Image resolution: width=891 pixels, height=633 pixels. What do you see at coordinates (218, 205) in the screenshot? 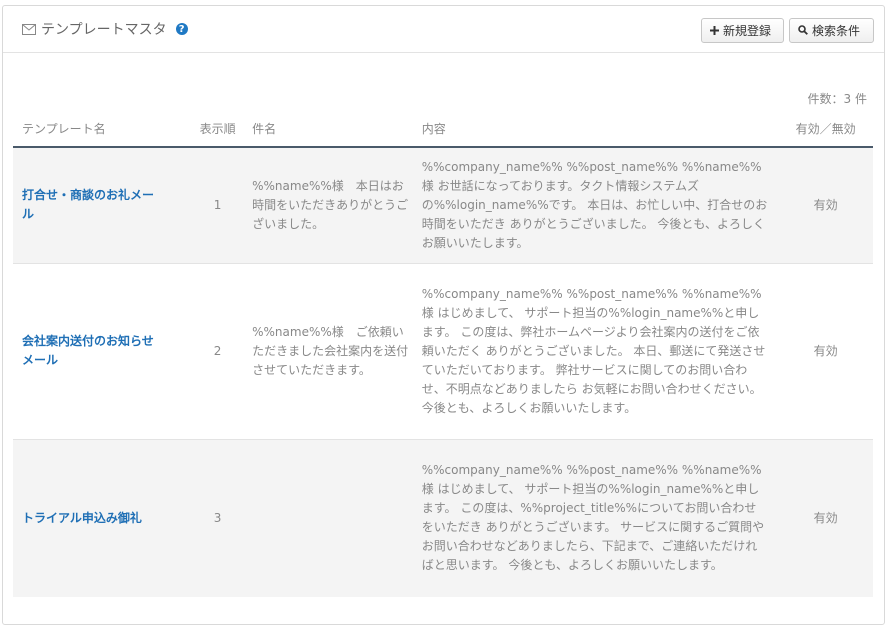
I see `display-order: 1` at bounding box center [218, 205].